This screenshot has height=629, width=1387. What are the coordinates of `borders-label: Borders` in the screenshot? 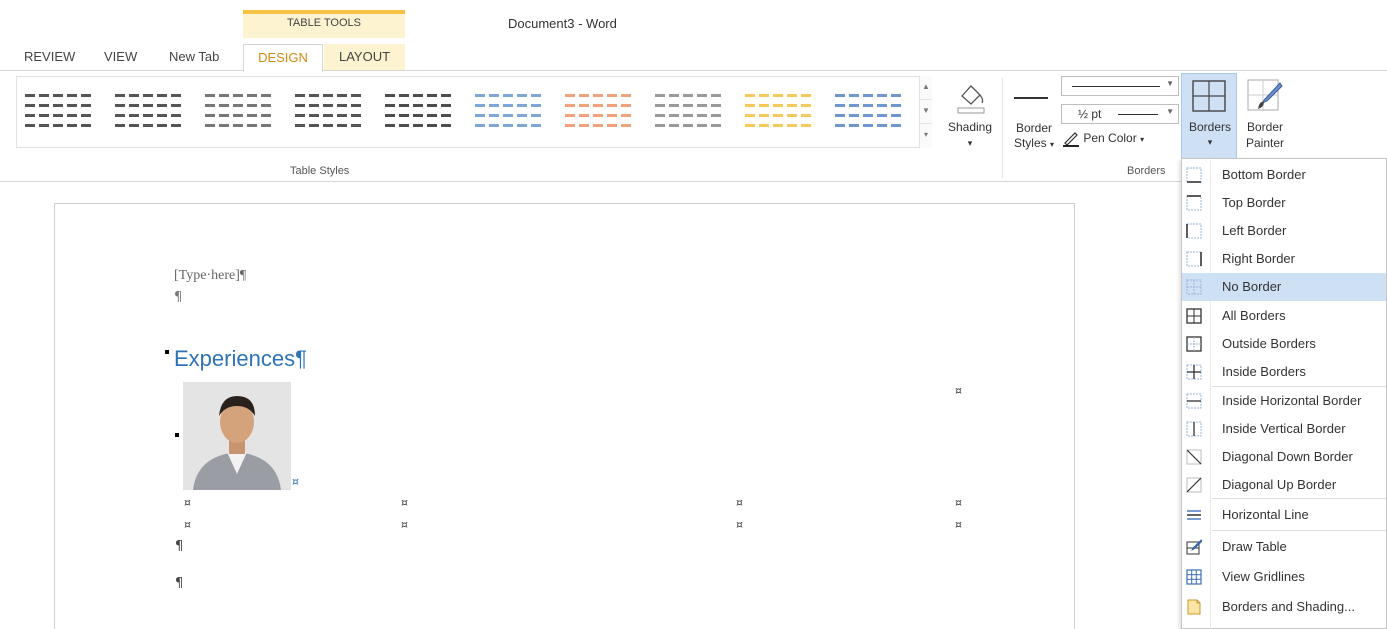 It's located at (1210, 127).